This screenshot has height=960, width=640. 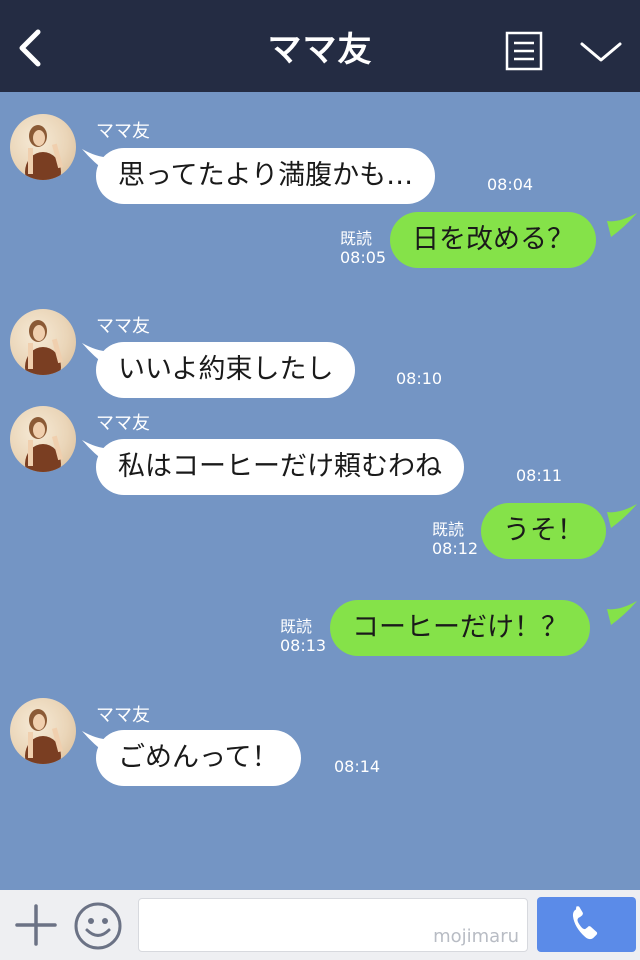 What do you see at coordinates (543, 531) in the screenshot?
I see `message-bubble: うそ！` at bounding box center [543, 531].